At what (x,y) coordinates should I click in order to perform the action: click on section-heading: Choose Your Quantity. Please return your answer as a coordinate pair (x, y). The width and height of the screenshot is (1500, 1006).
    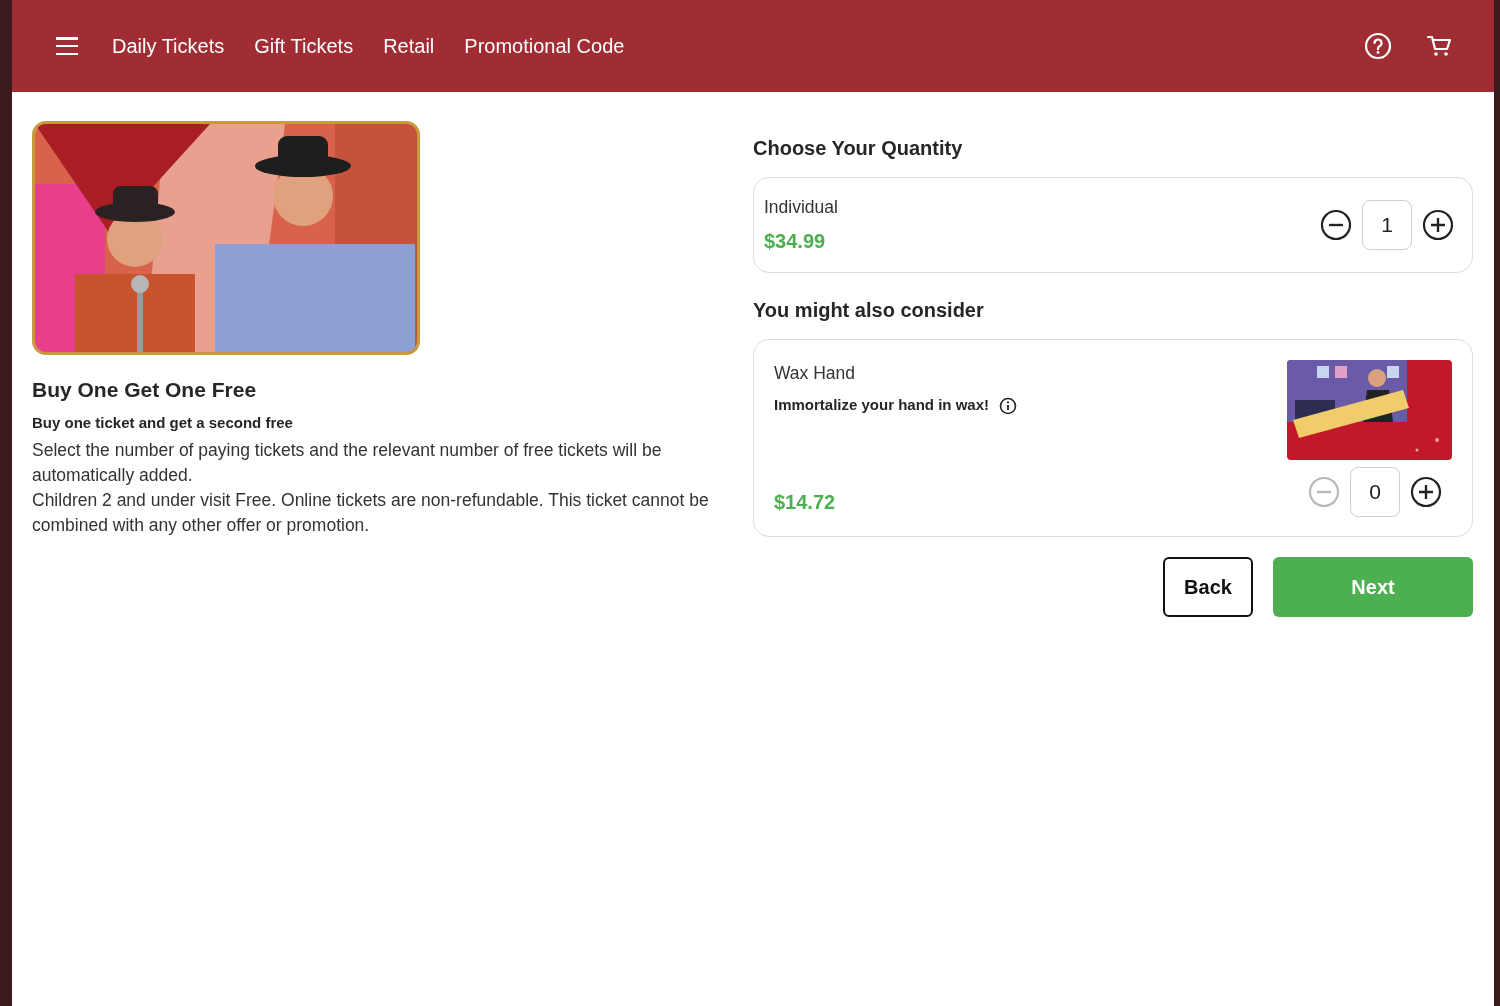
    Looking at the image, I should click on (858, 148).